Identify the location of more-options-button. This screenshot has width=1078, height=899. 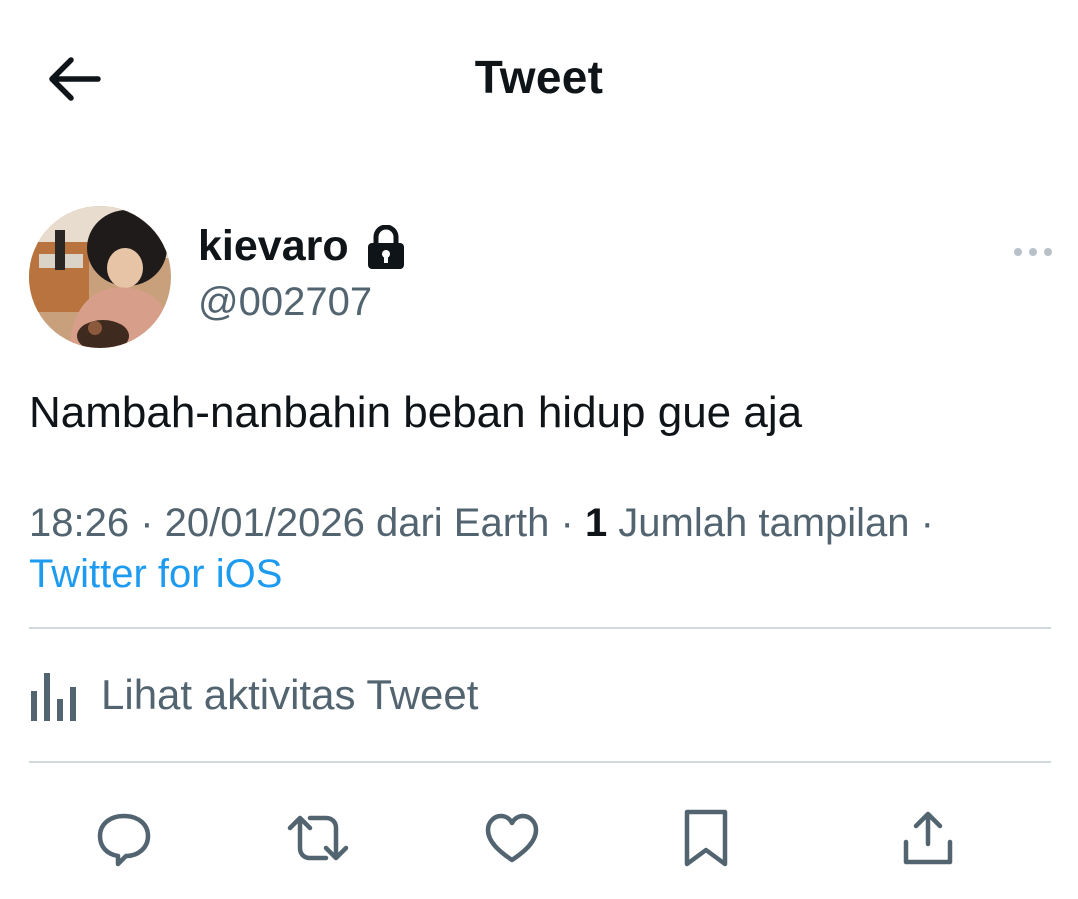
(1033, 252).